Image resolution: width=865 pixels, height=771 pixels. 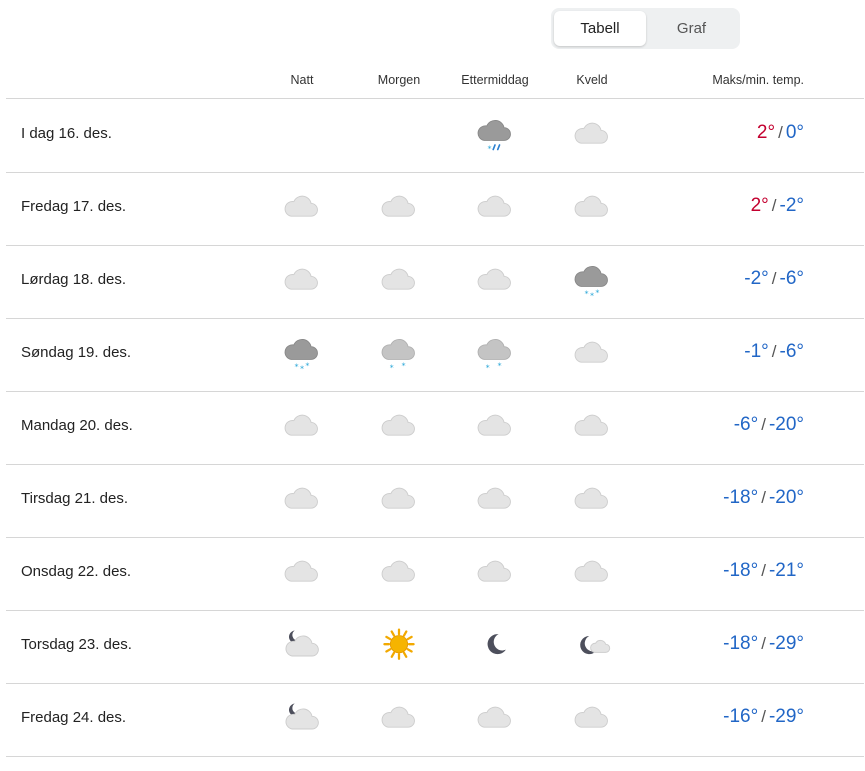 What do you see at coordinates (746, 424) in the screenshot?
I see `max-temp: -6°` at bounding box center [746, 424].